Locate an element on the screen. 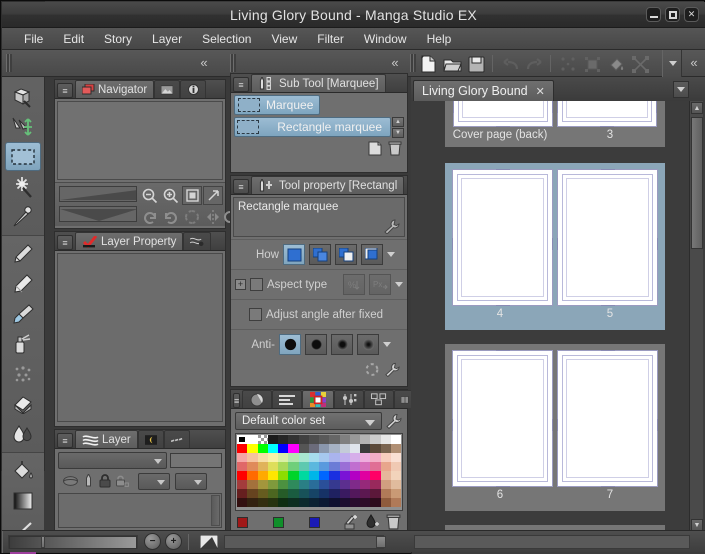  anti-medium-button is located at coordinates (342, 344).